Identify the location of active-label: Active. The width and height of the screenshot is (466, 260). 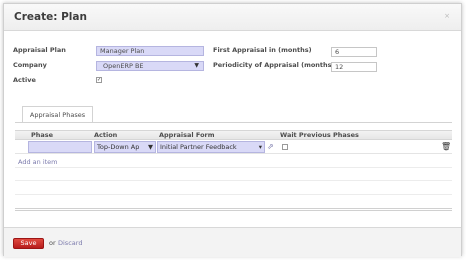
(24, 80).